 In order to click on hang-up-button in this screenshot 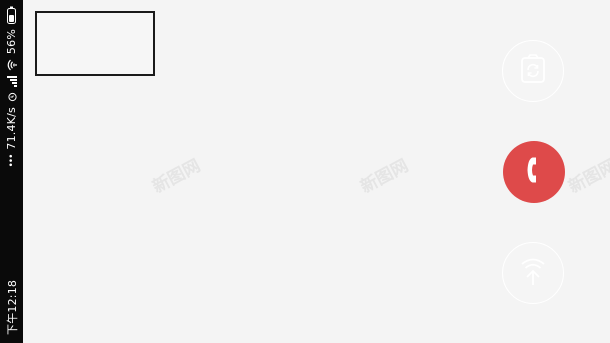, I will do `click(534, 172)`.